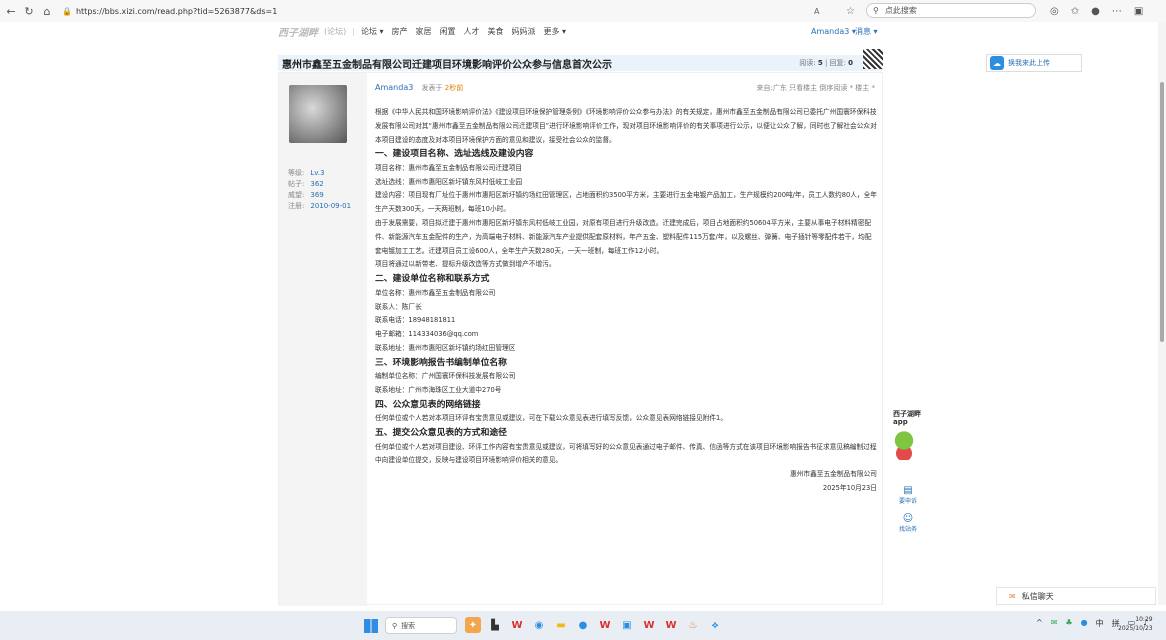 The image size is (1166, 640). Describe the element at coordinates (1135, 628) in the screenshot. I see `clock-date: 2025/10/23` at that location.